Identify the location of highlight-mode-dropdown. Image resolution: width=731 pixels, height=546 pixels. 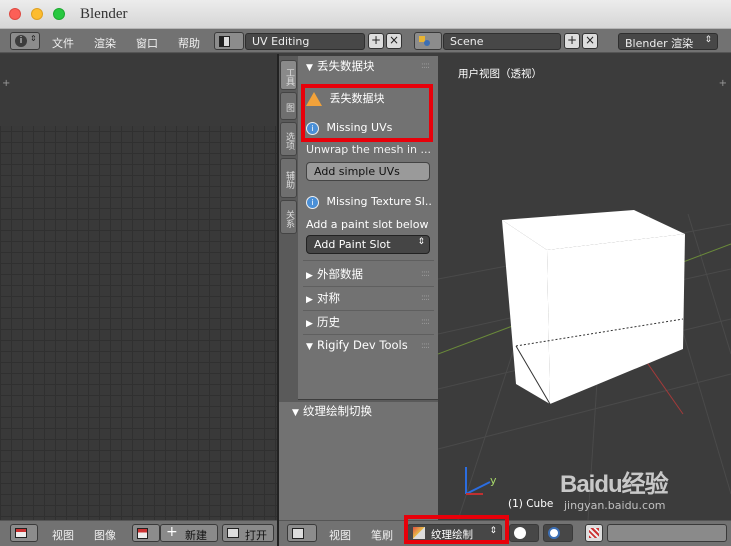
(456, 529).